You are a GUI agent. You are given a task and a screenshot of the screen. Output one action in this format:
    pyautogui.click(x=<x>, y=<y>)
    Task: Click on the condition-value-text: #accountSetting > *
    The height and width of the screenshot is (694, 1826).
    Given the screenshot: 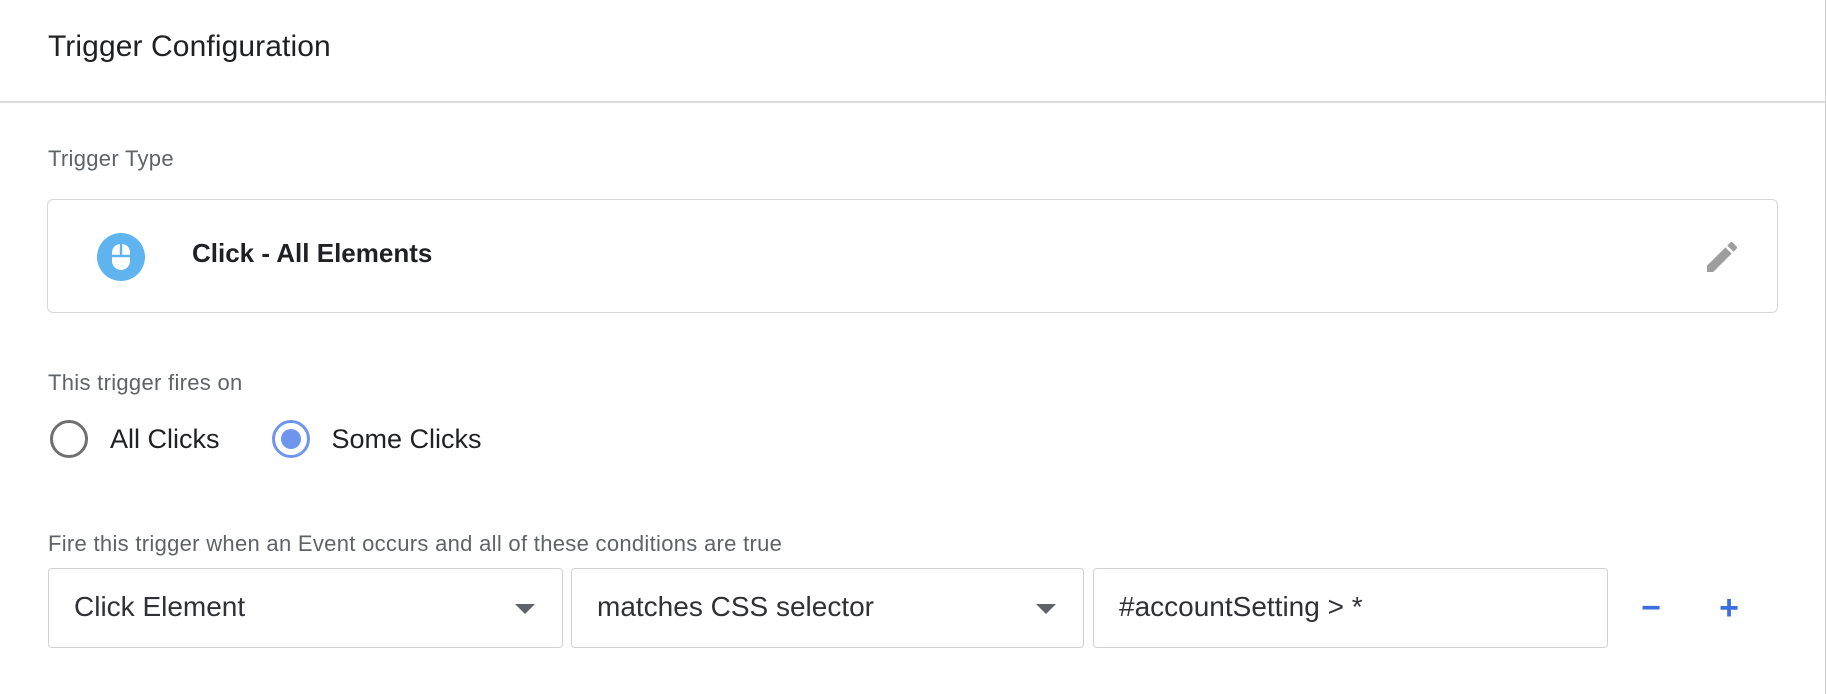 What is the action you would take?
    pyautogui.click(x=1241, y=606)
    